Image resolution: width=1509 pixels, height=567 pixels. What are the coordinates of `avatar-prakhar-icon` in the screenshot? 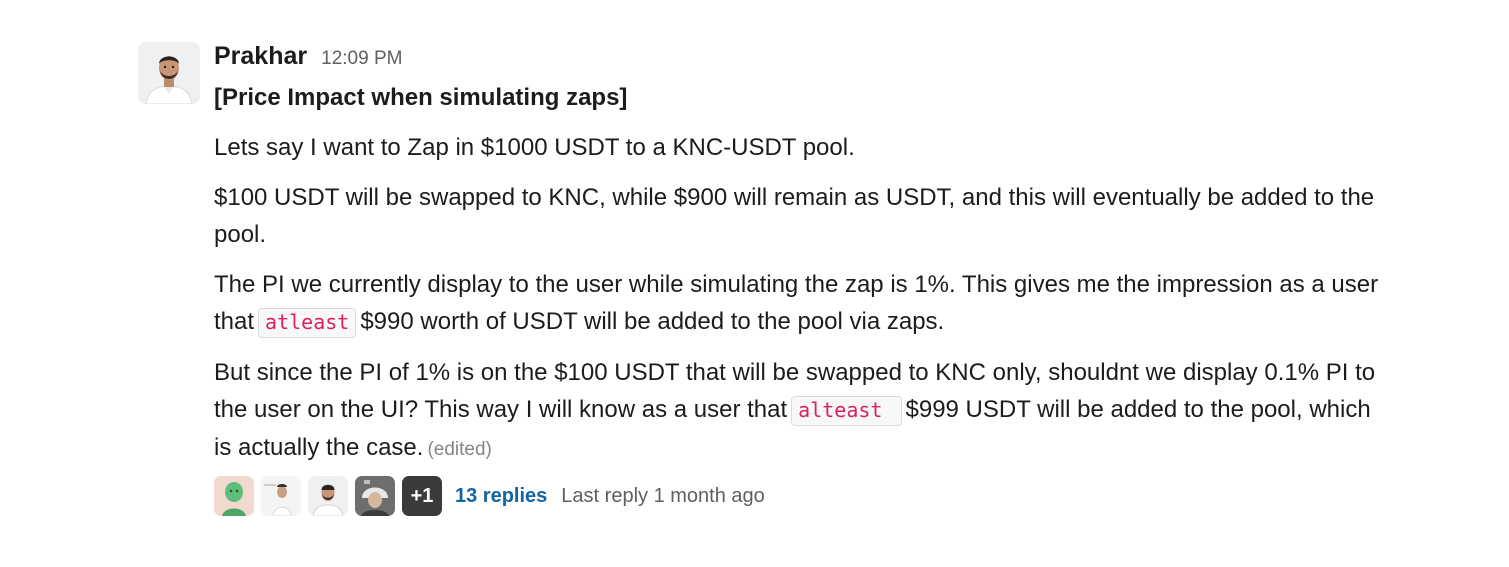 It's located at (328, 496).